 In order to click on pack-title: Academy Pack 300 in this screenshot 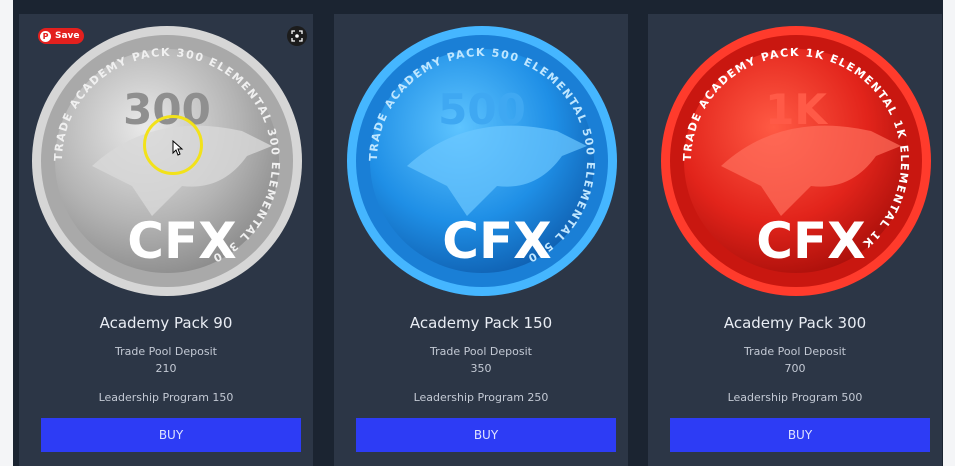, I will do `click(795, 323)`.